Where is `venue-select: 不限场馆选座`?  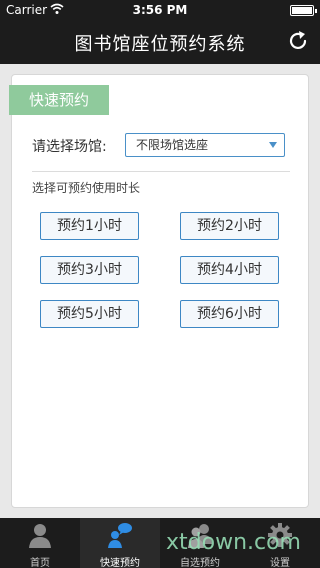
venue-select: 不限场馆选座 is located at coordinates (205, 145).